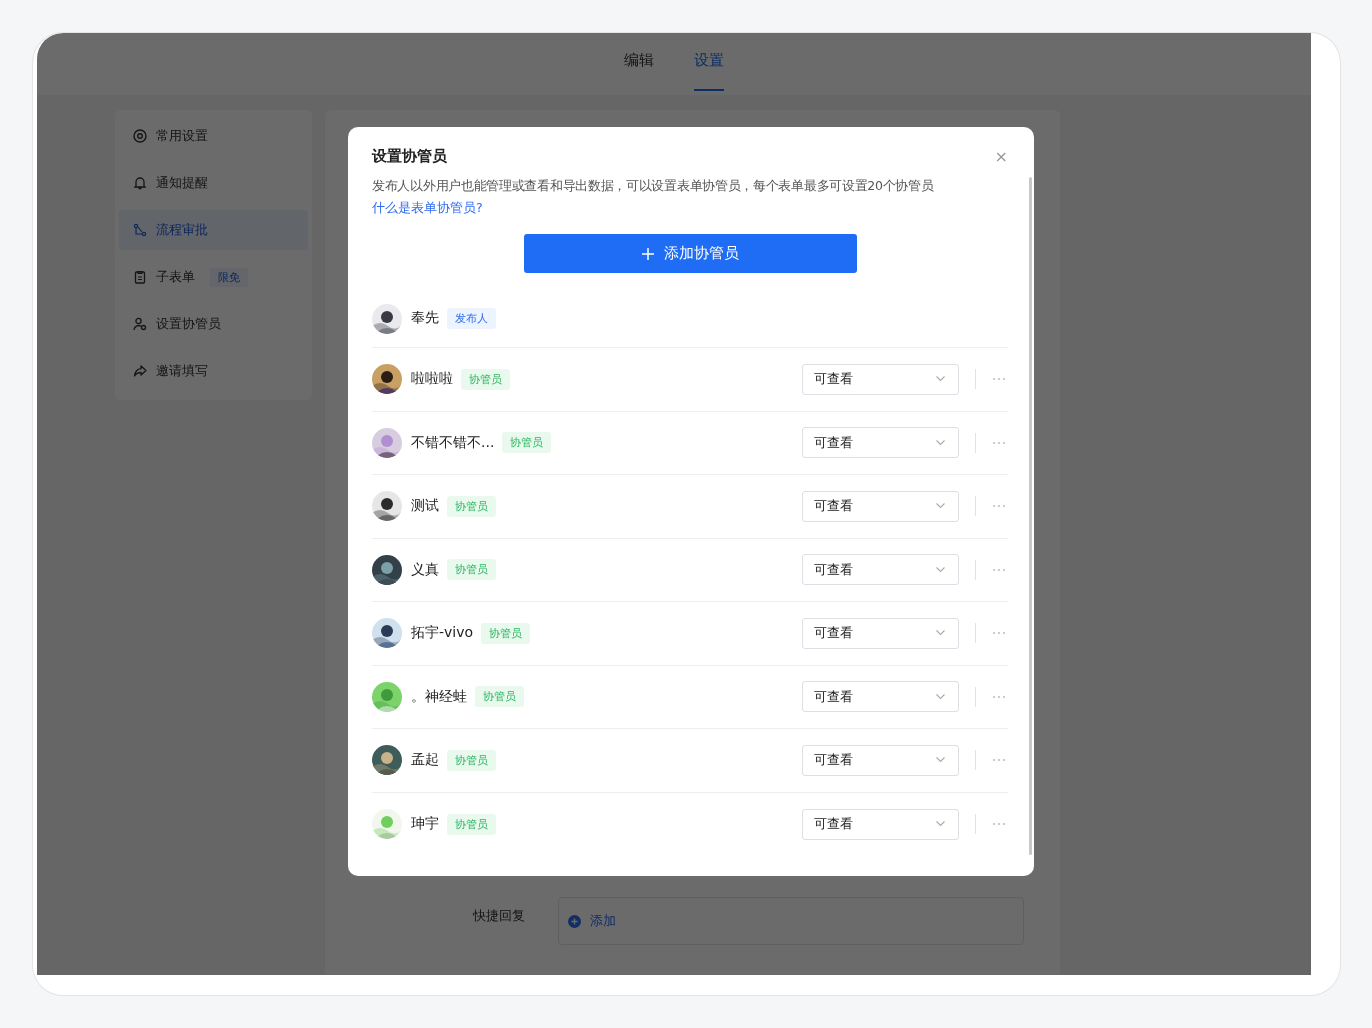 This screenshot has height=1028, width=1372. I want to click on scrollbar, so click(1030, 516).